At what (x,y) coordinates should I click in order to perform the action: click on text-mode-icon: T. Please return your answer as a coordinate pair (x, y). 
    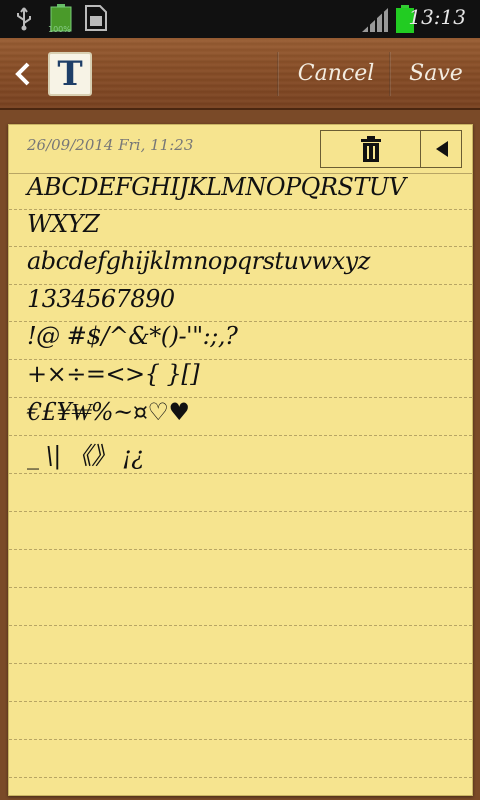
    Looking at the image, I should click on (70, 74).